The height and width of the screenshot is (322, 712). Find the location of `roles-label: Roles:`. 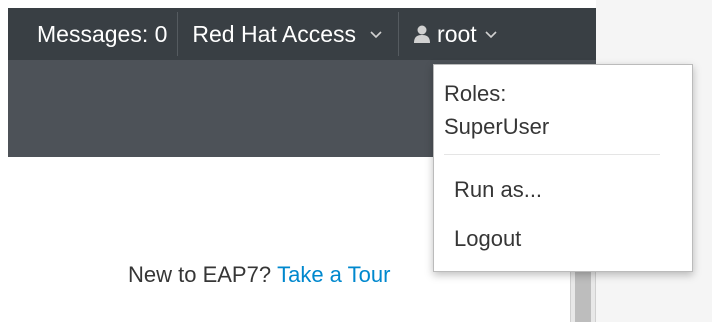

roles-label: Roles: is located at coordinates (475, 93).